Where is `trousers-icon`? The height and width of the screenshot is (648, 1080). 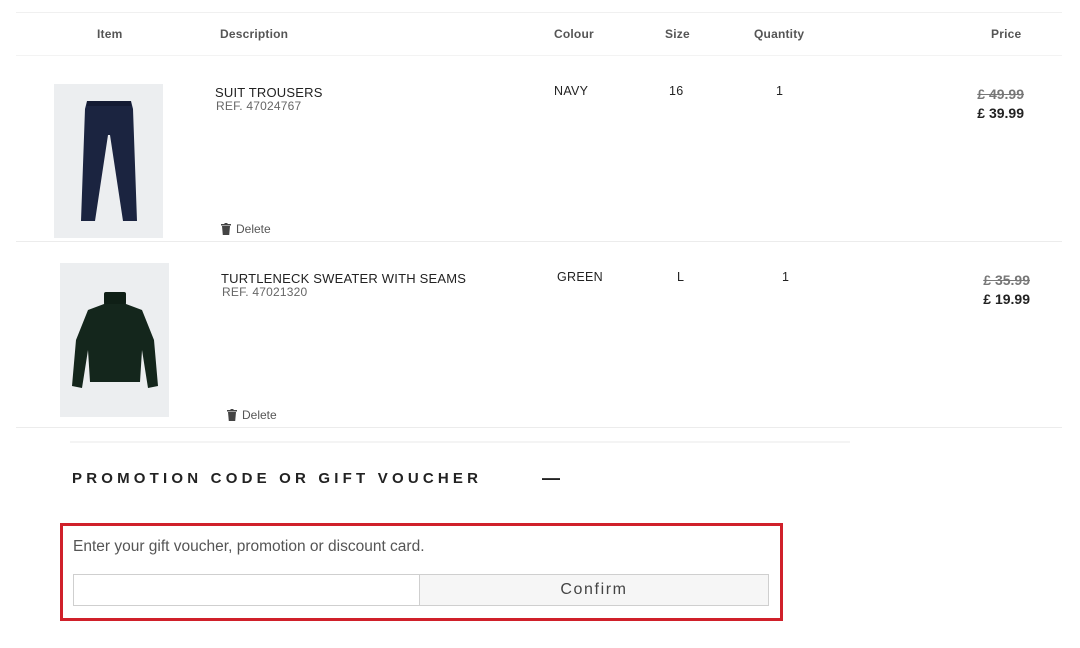 trousers-icon is located at coordinates (108, 161).